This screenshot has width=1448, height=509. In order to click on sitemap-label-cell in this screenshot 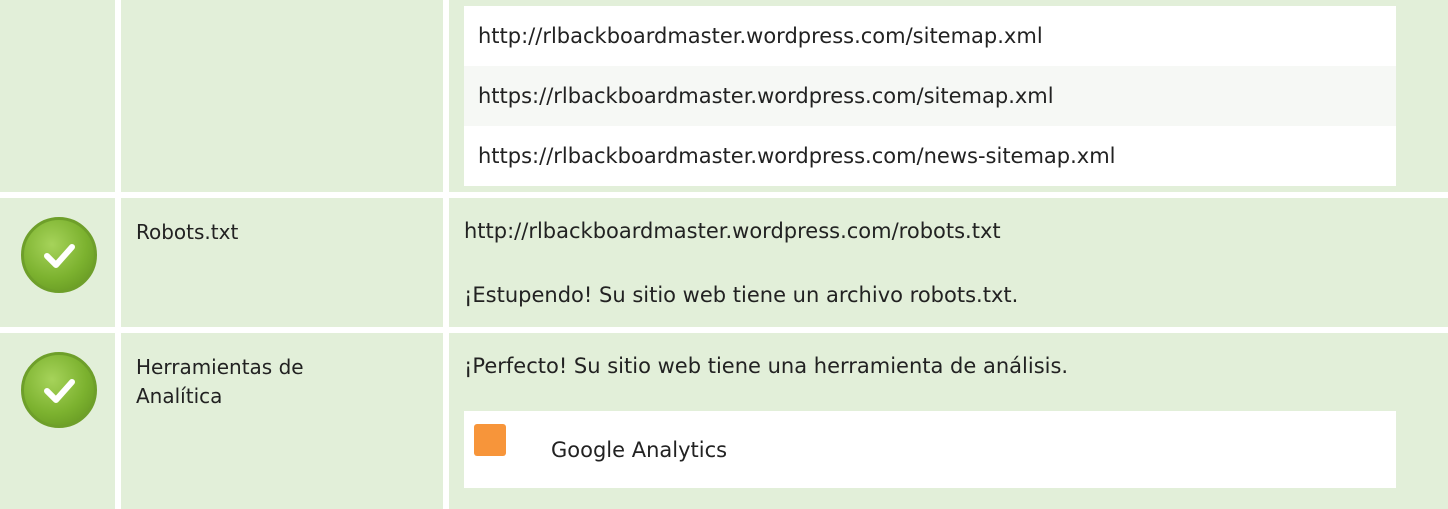, I will do `click(282, 96)`.